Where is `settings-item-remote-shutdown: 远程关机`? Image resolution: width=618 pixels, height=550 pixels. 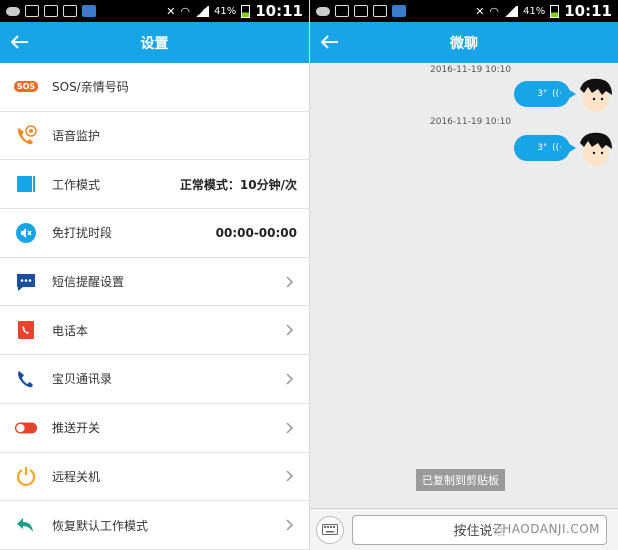 settings-item-remote-shutdown: 远程关机 is located at coordinates (154, 477).